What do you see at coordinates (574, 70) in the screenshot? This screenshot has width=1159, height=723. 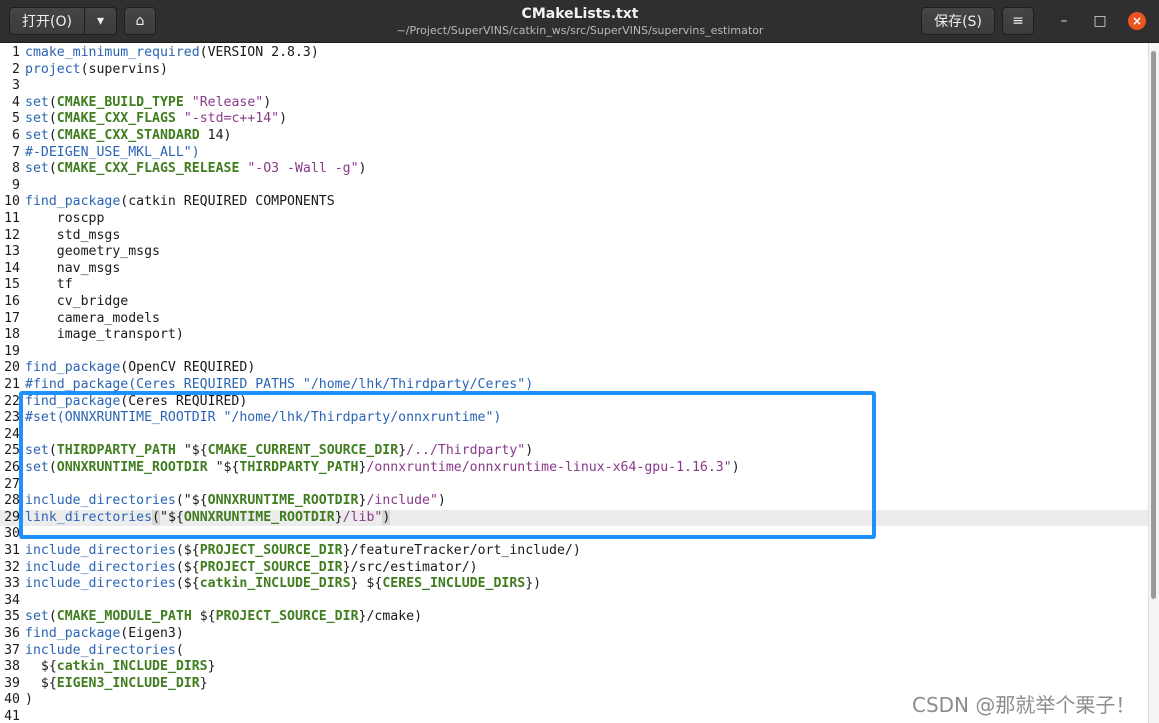 I see `code-line: 2 project(supervins)` at bounding box center [574, 70].